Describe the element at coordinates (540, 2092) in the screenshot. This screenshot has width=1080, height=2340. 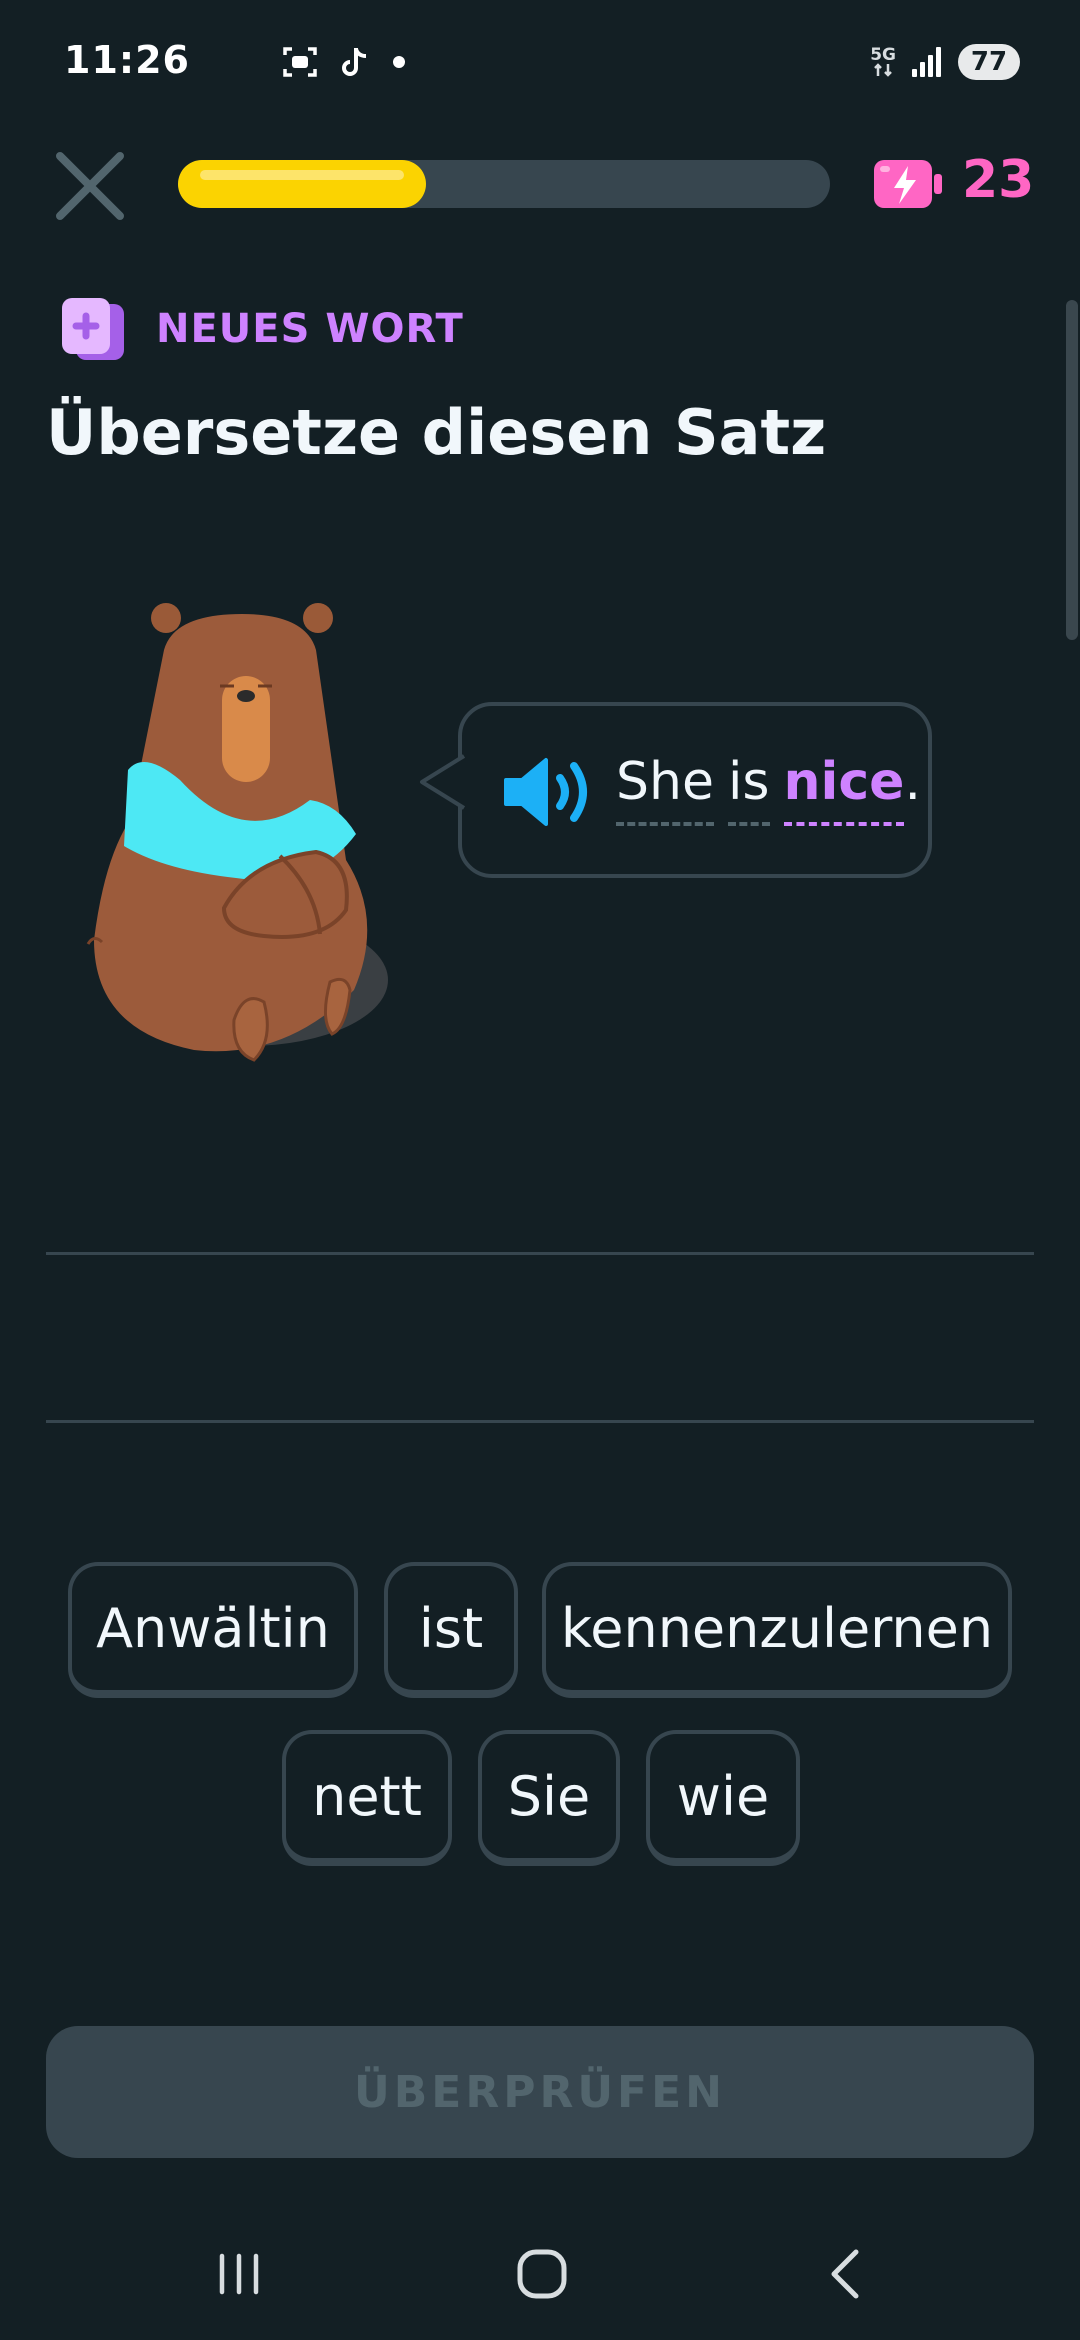
I see `check-button: ÜBERPRÜFEN` at that location.